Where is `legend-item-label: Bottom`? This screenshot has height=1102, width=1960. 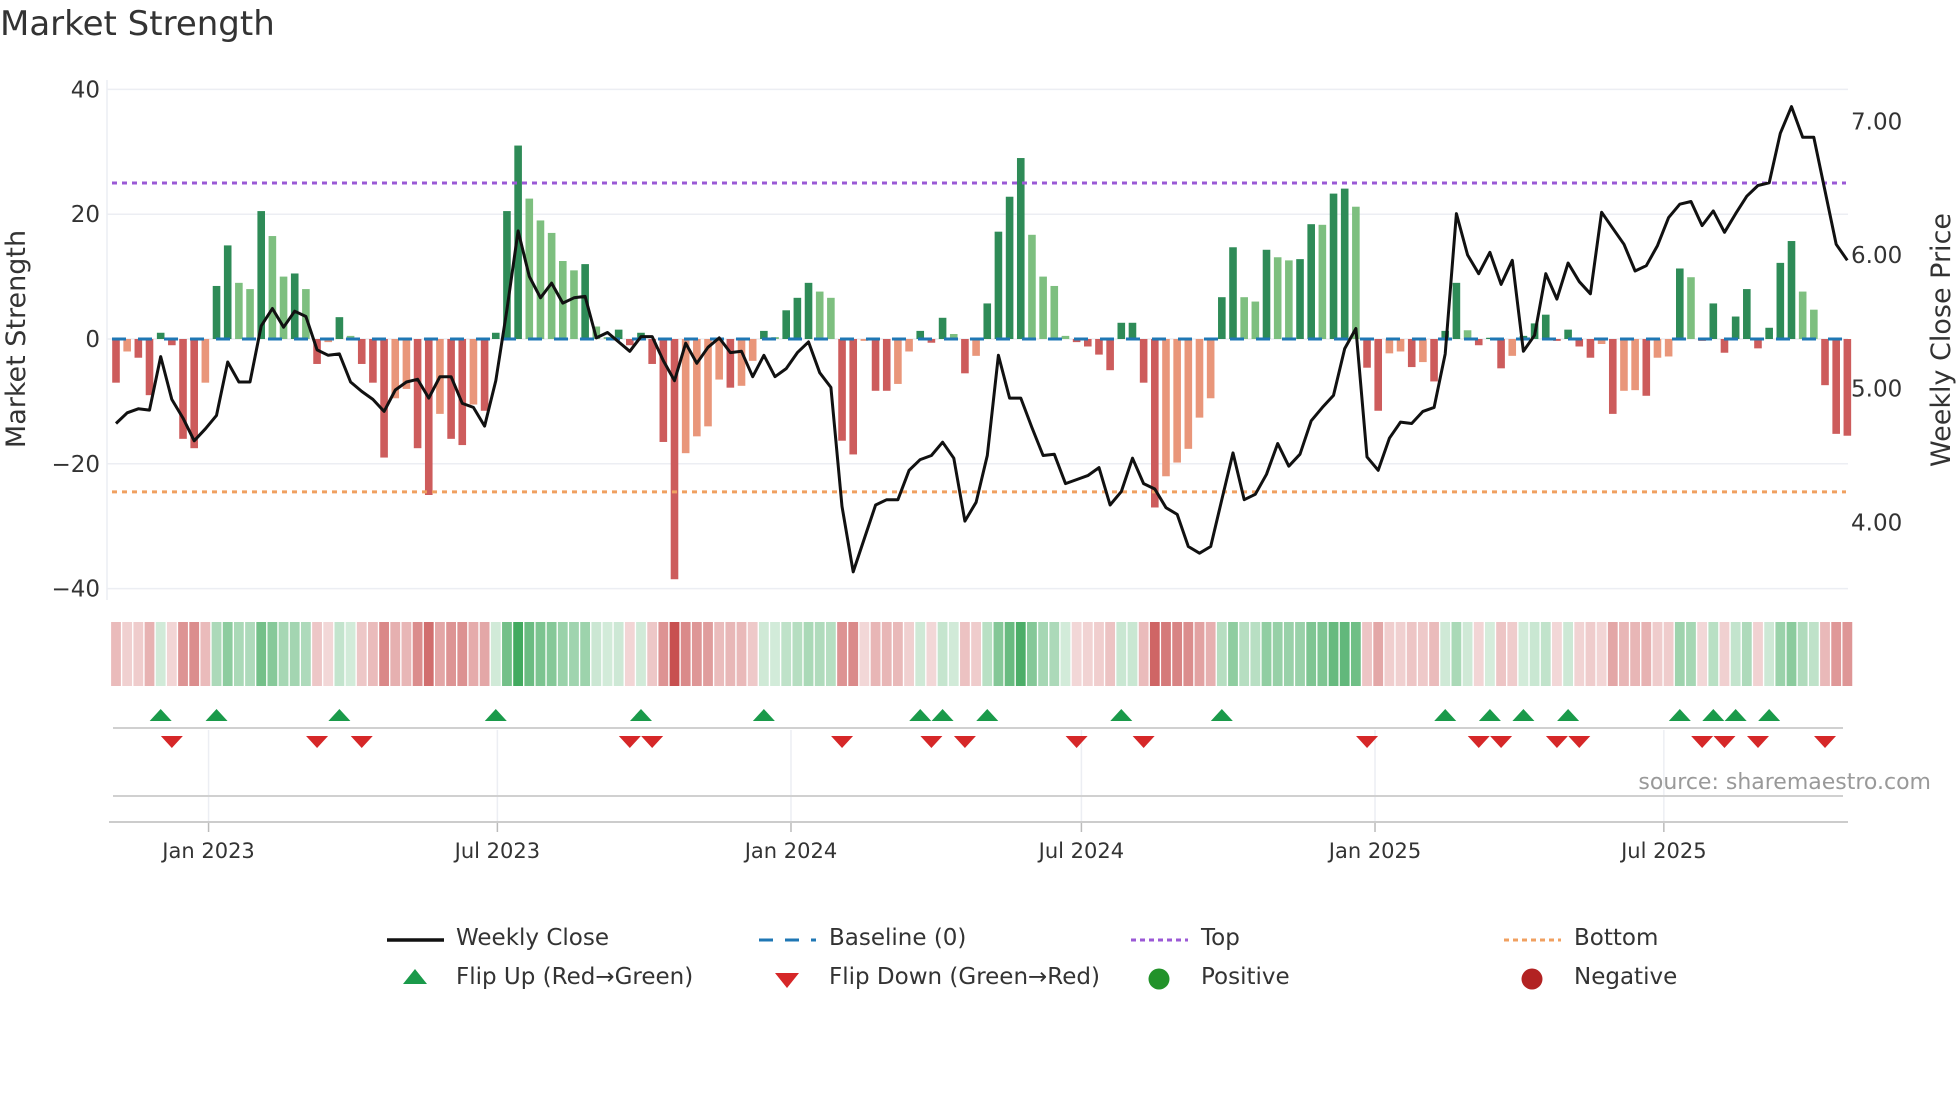
legend-item-label: Bottom is located at coordinates (1616, 938).